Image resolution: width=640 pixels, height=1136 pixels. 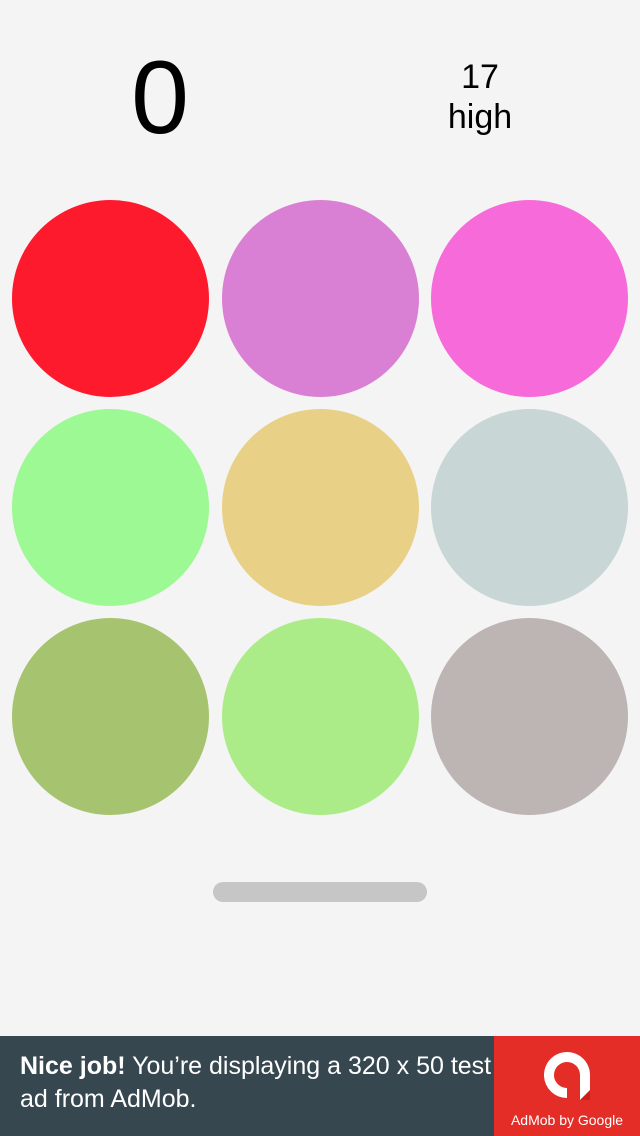 I want to click on ad-logo-caption: AdMob by Google, so click(x=567, y=1120).